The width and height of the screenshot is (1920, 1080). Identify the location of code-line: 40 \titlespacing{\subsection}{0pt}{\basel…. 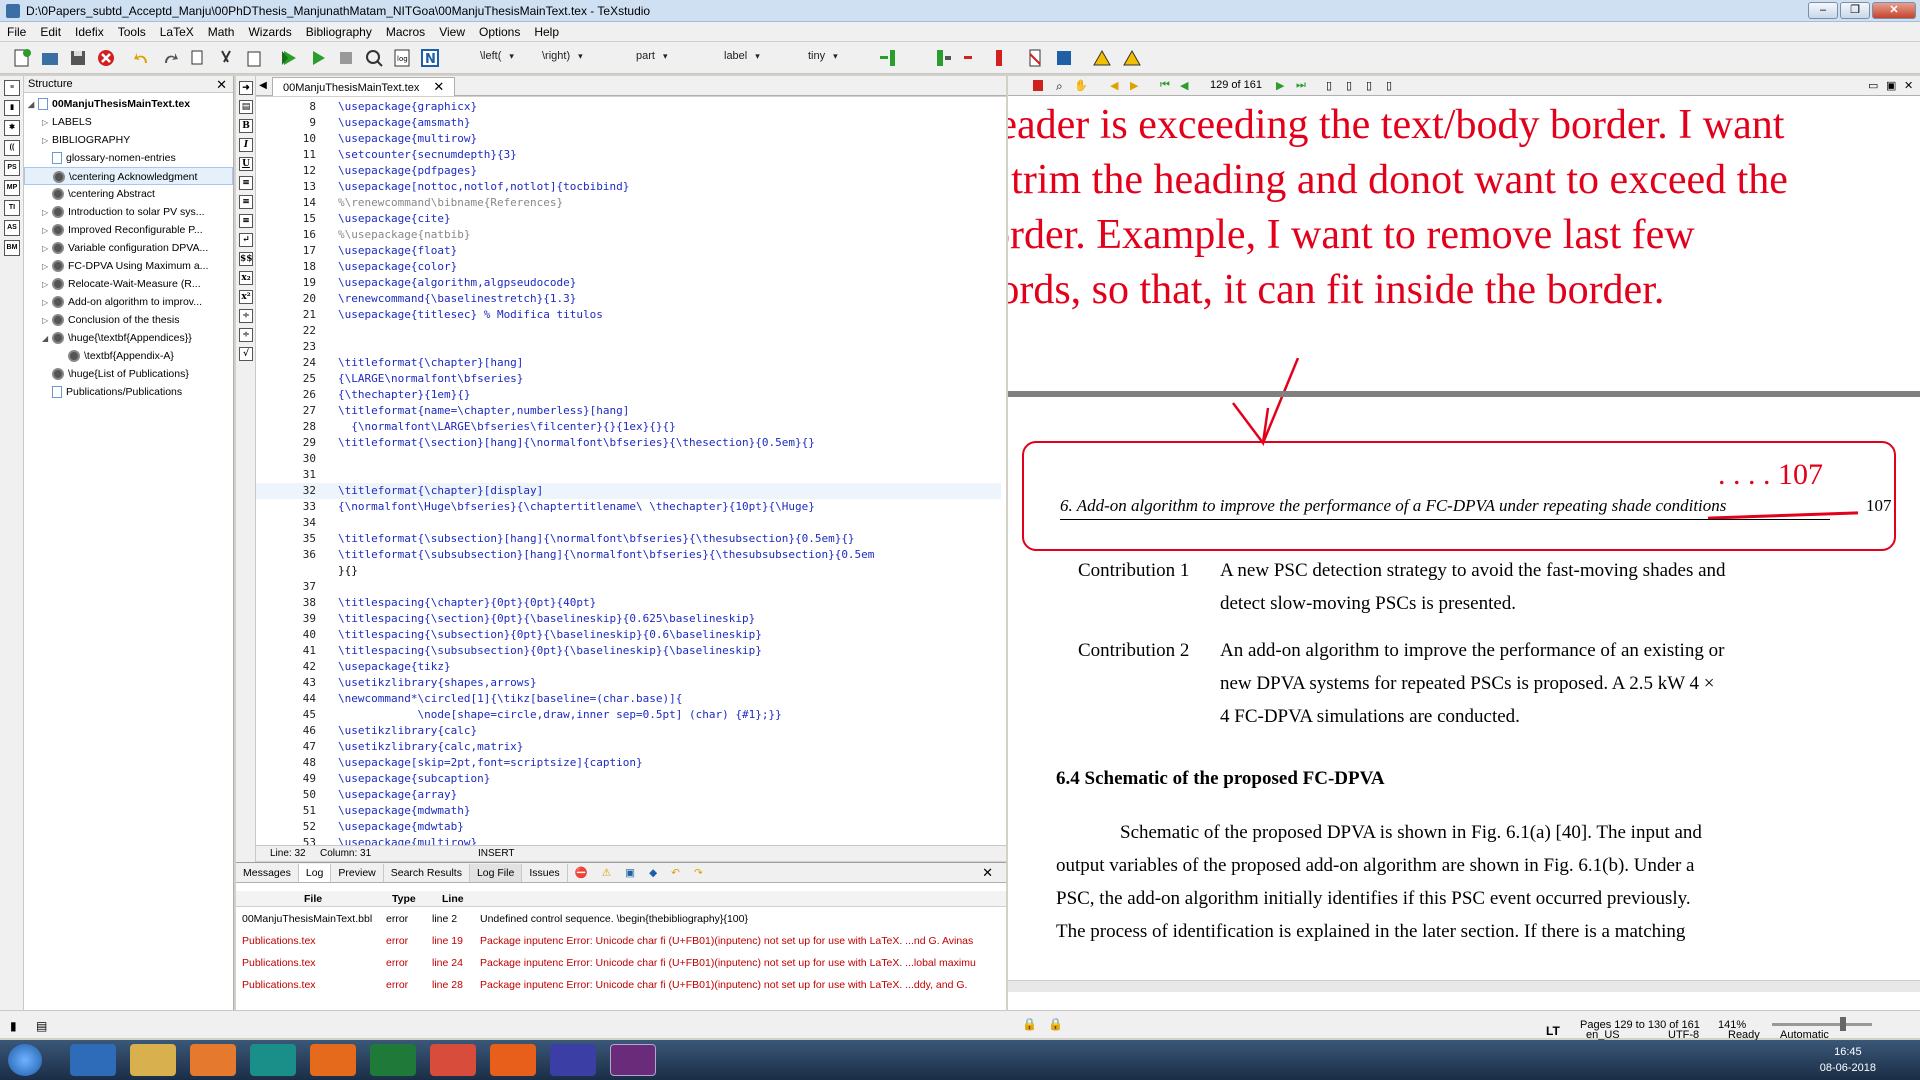
(628, 635).